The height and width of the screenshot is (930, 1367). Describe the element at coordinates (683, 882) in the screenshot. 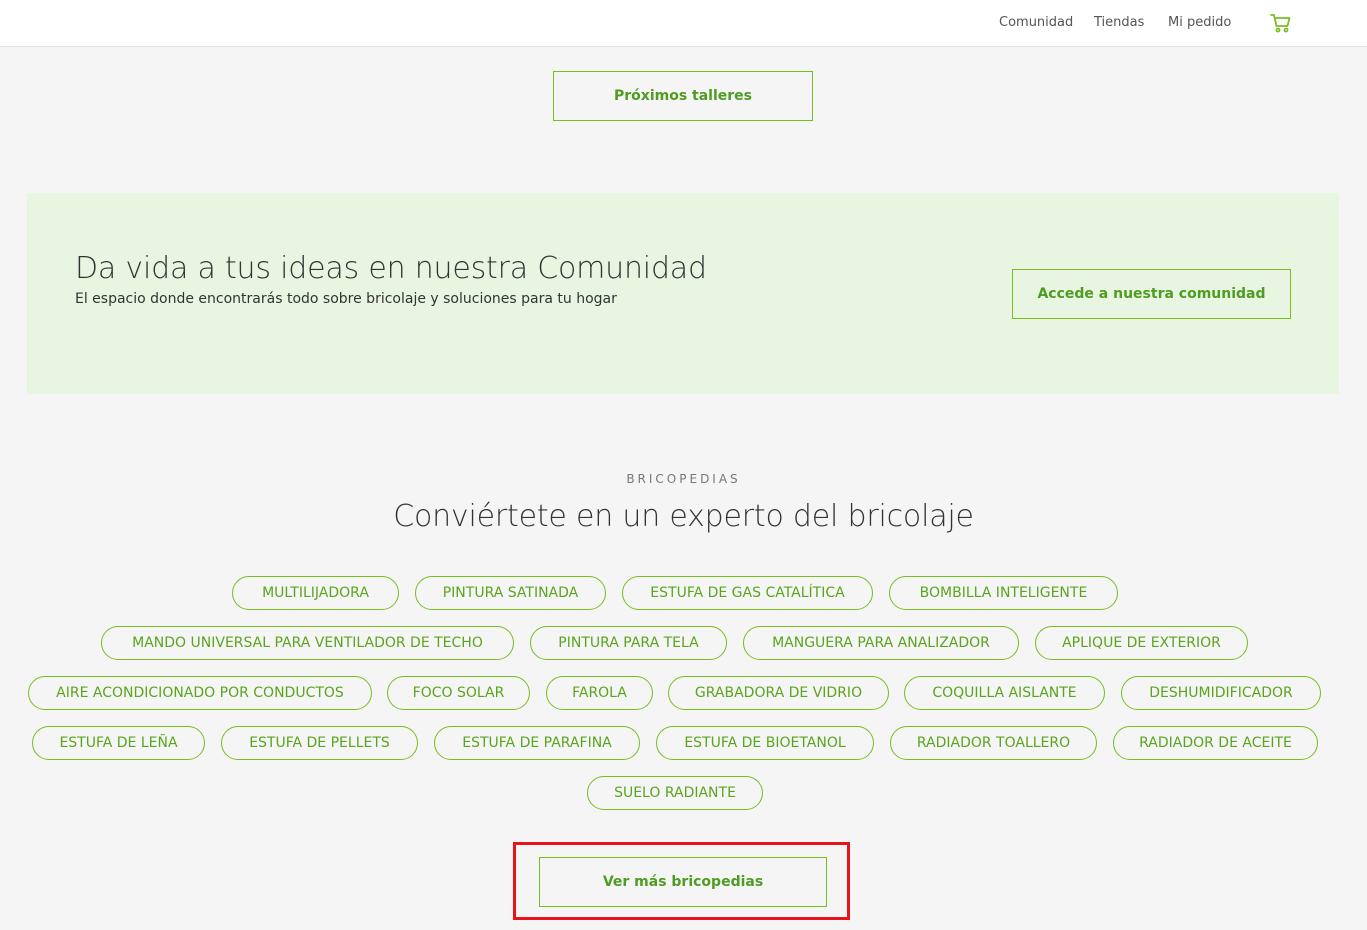

I see `ver-mas-bricopedias-button: Ver más bricopedias` at that location.